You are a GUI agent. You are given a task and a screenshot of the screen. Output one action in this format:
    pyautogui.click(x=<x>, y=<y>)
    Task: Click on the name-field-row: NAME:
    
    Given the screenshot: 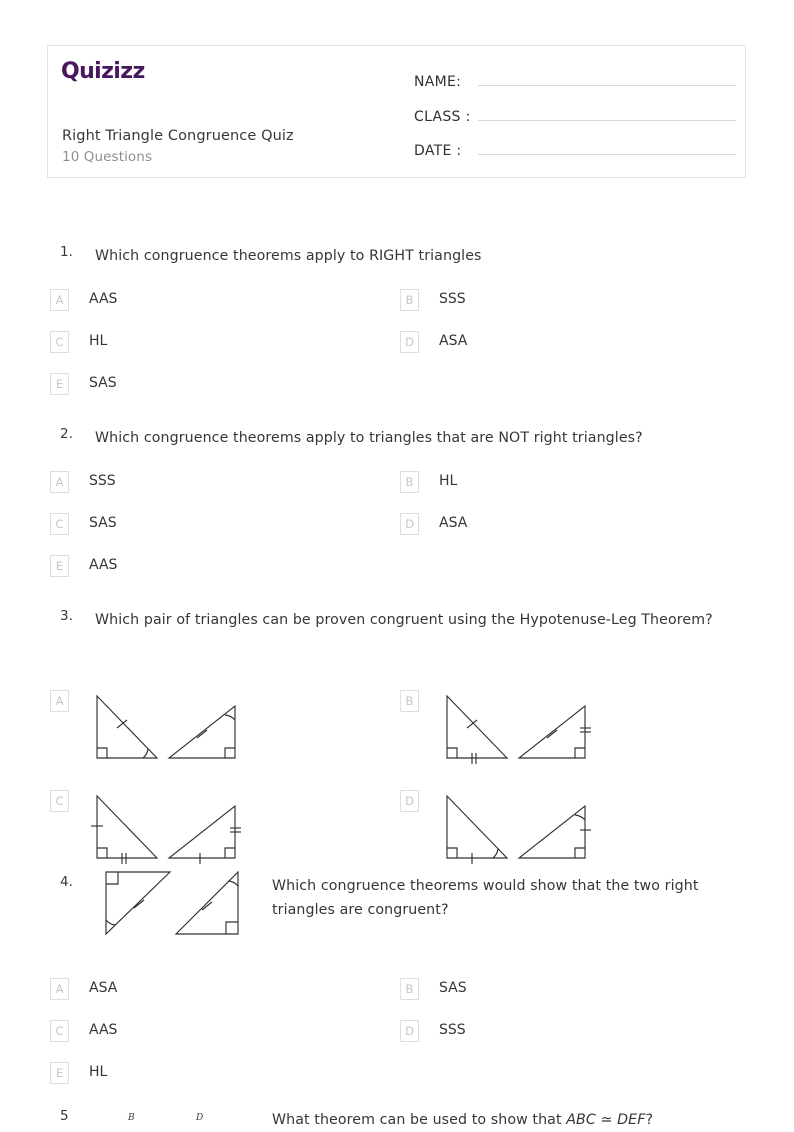 What is the action you would take?
    pyautogui.click(x=575, y=82)
    